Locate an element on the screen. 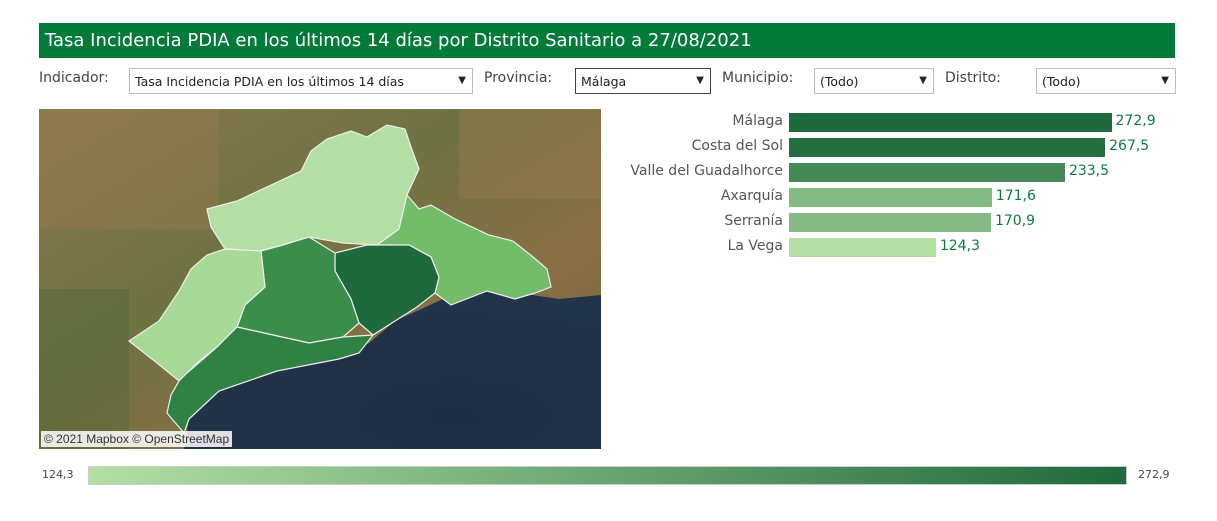 The image size is (1217, 521). bar-label: Valle del Guadalhorce is located at coordinates (706, 171).